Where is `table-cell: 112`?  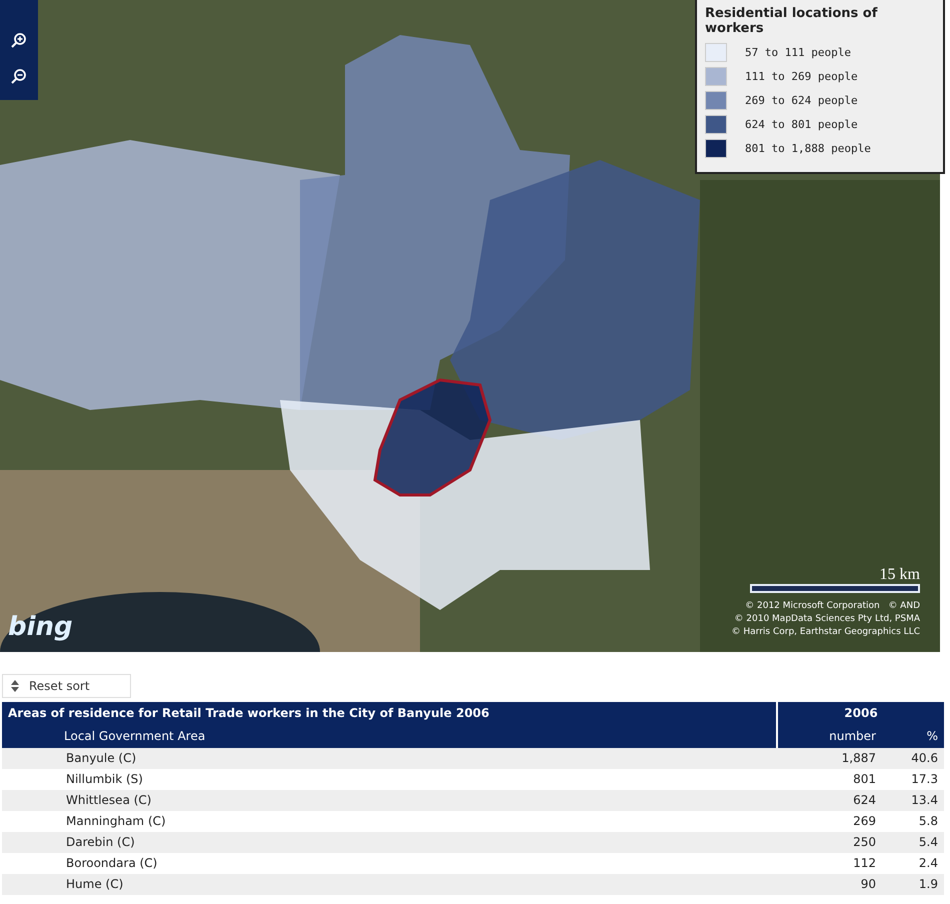
table-cell: 112 is located at coordinates (829, 863).